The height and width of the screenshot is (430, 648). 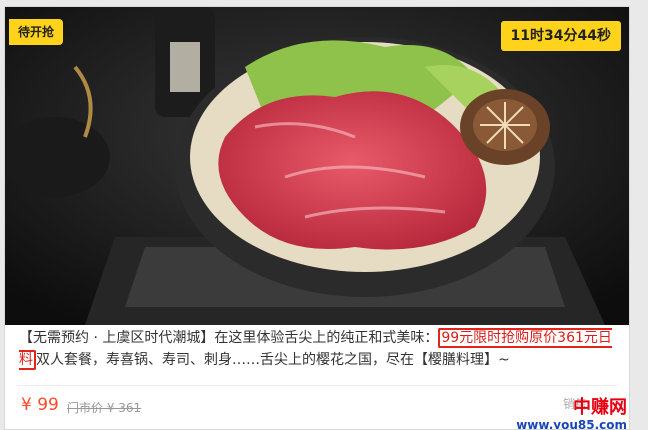 What do you see at coordinates (36, 32) in the screenshot?
I see `status-badge: 待开抢` at bounding box center [36, 32].